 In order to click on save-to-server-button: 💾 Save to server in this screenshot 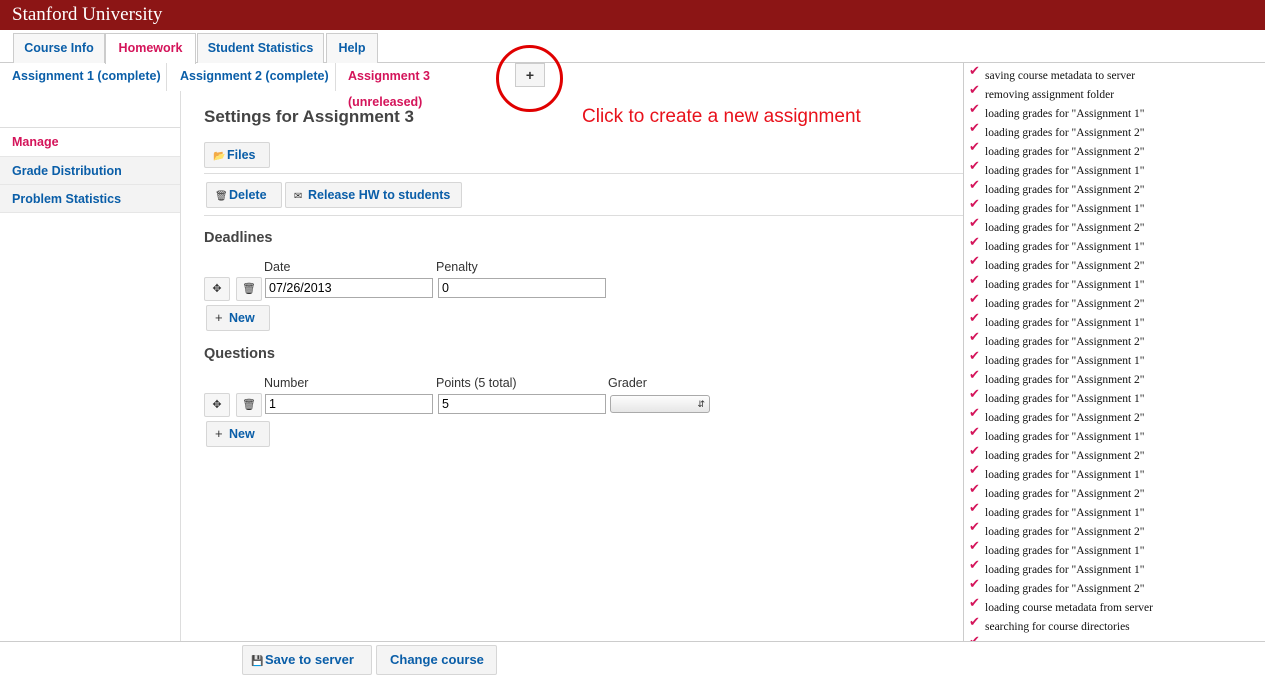, I will do `click(307, 660)`.